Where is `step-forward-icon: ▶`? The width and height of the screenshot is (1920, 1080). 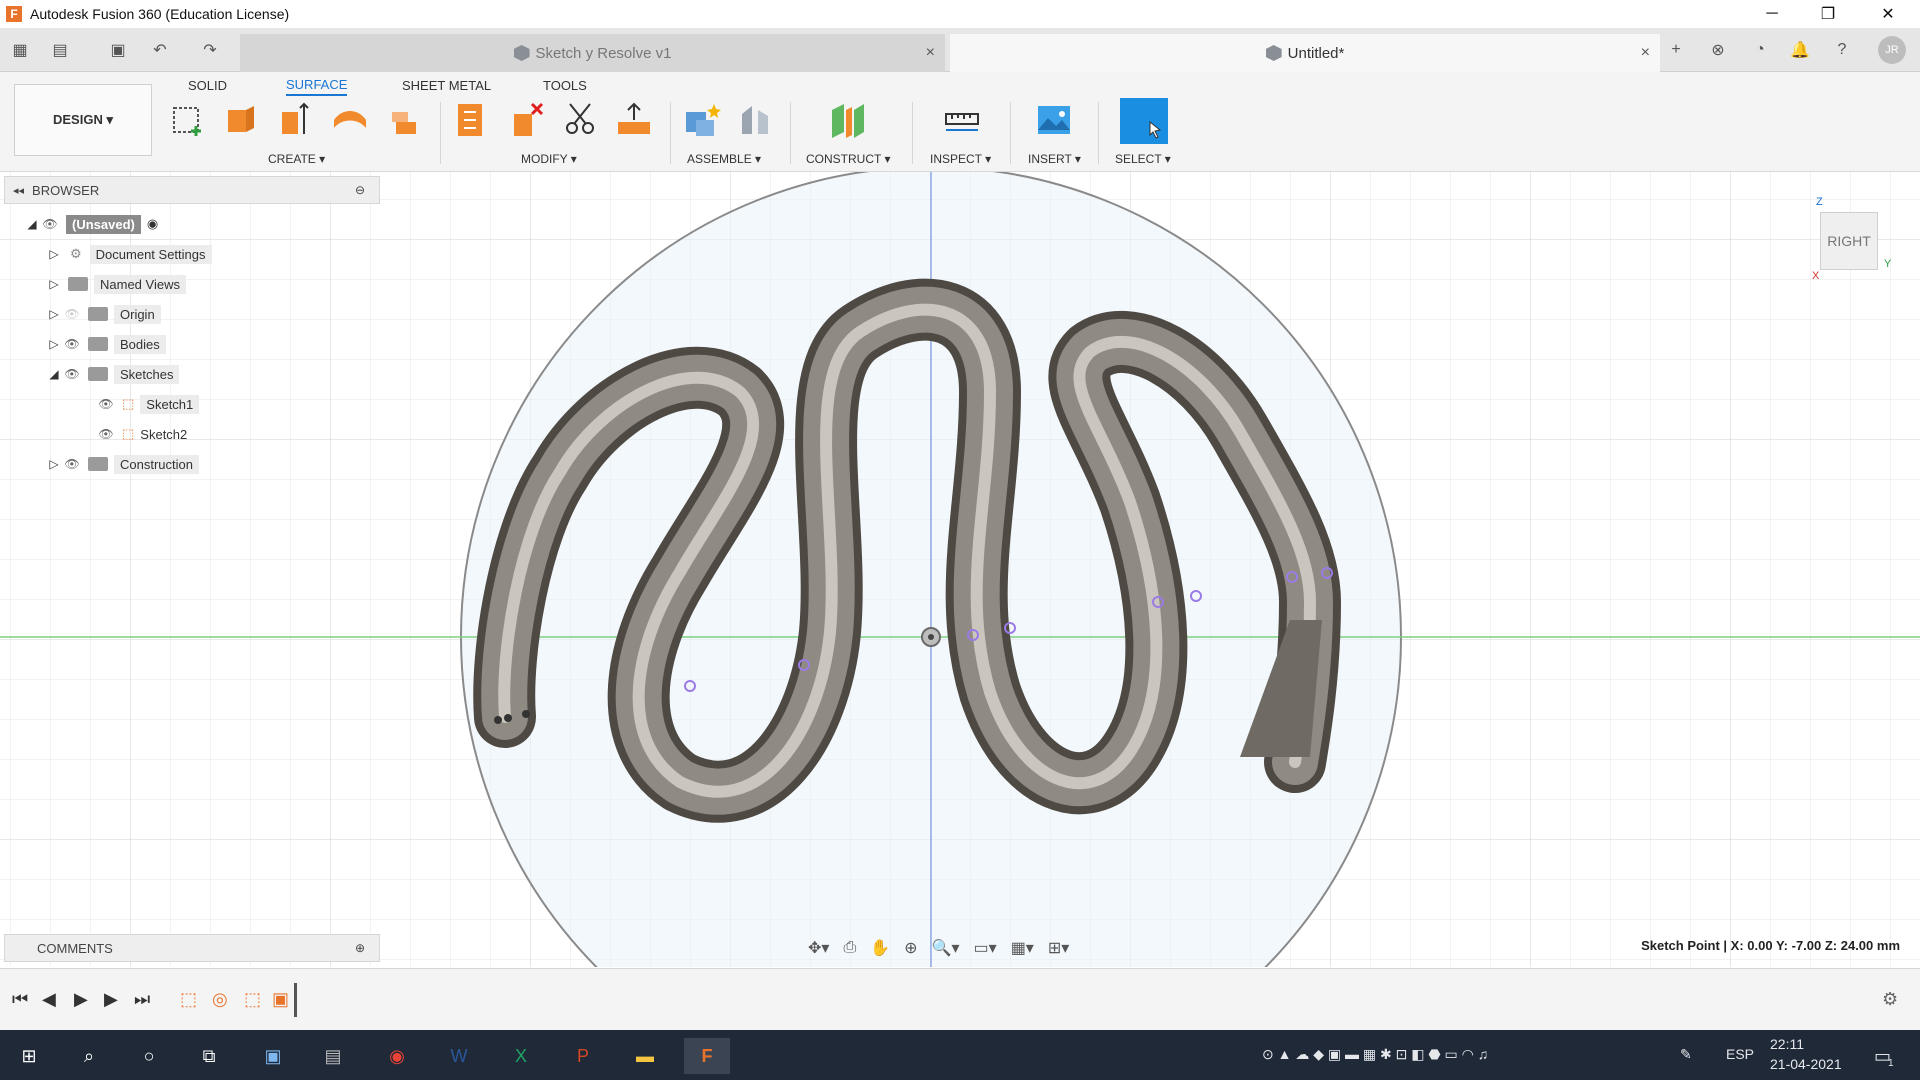
step-forward-icon: ▶ is located at coordinates (111, 999).